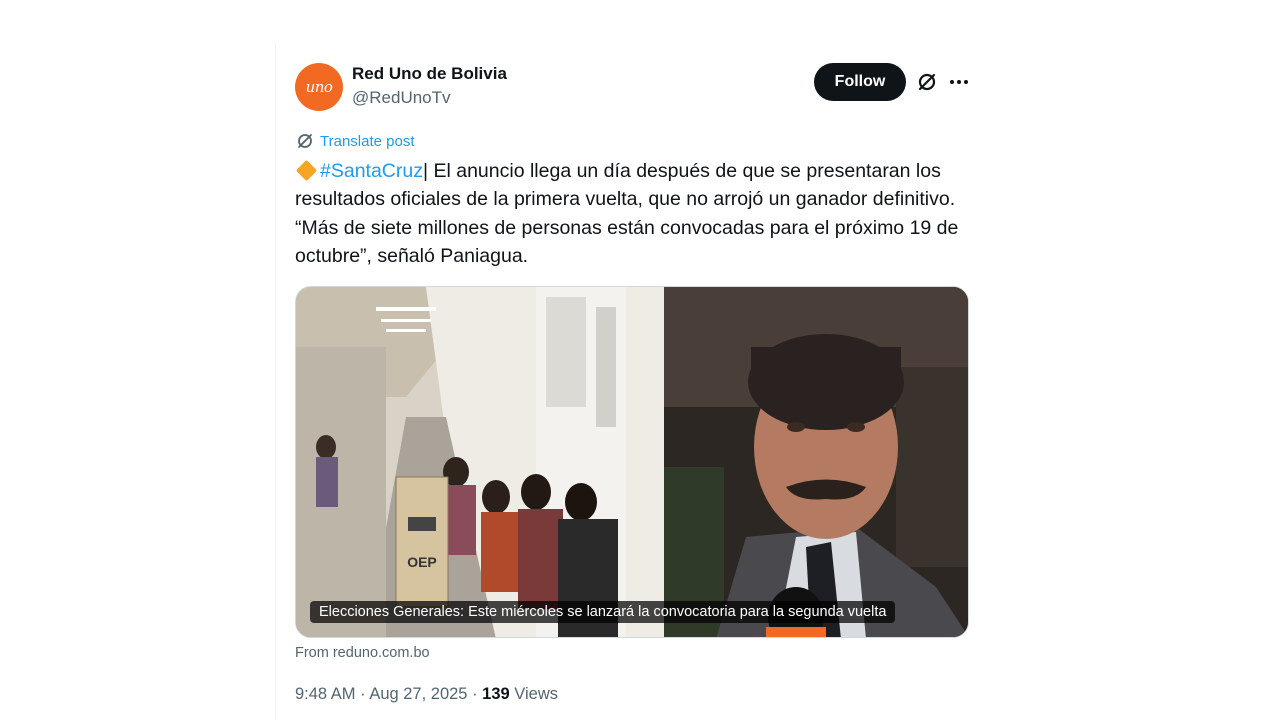 The height and width of the screenshot is (720, 1280). Describe the element at coordinates (429, 74) in the screenshot. I see `display-name: Red Uno de Bolivia` at that location.